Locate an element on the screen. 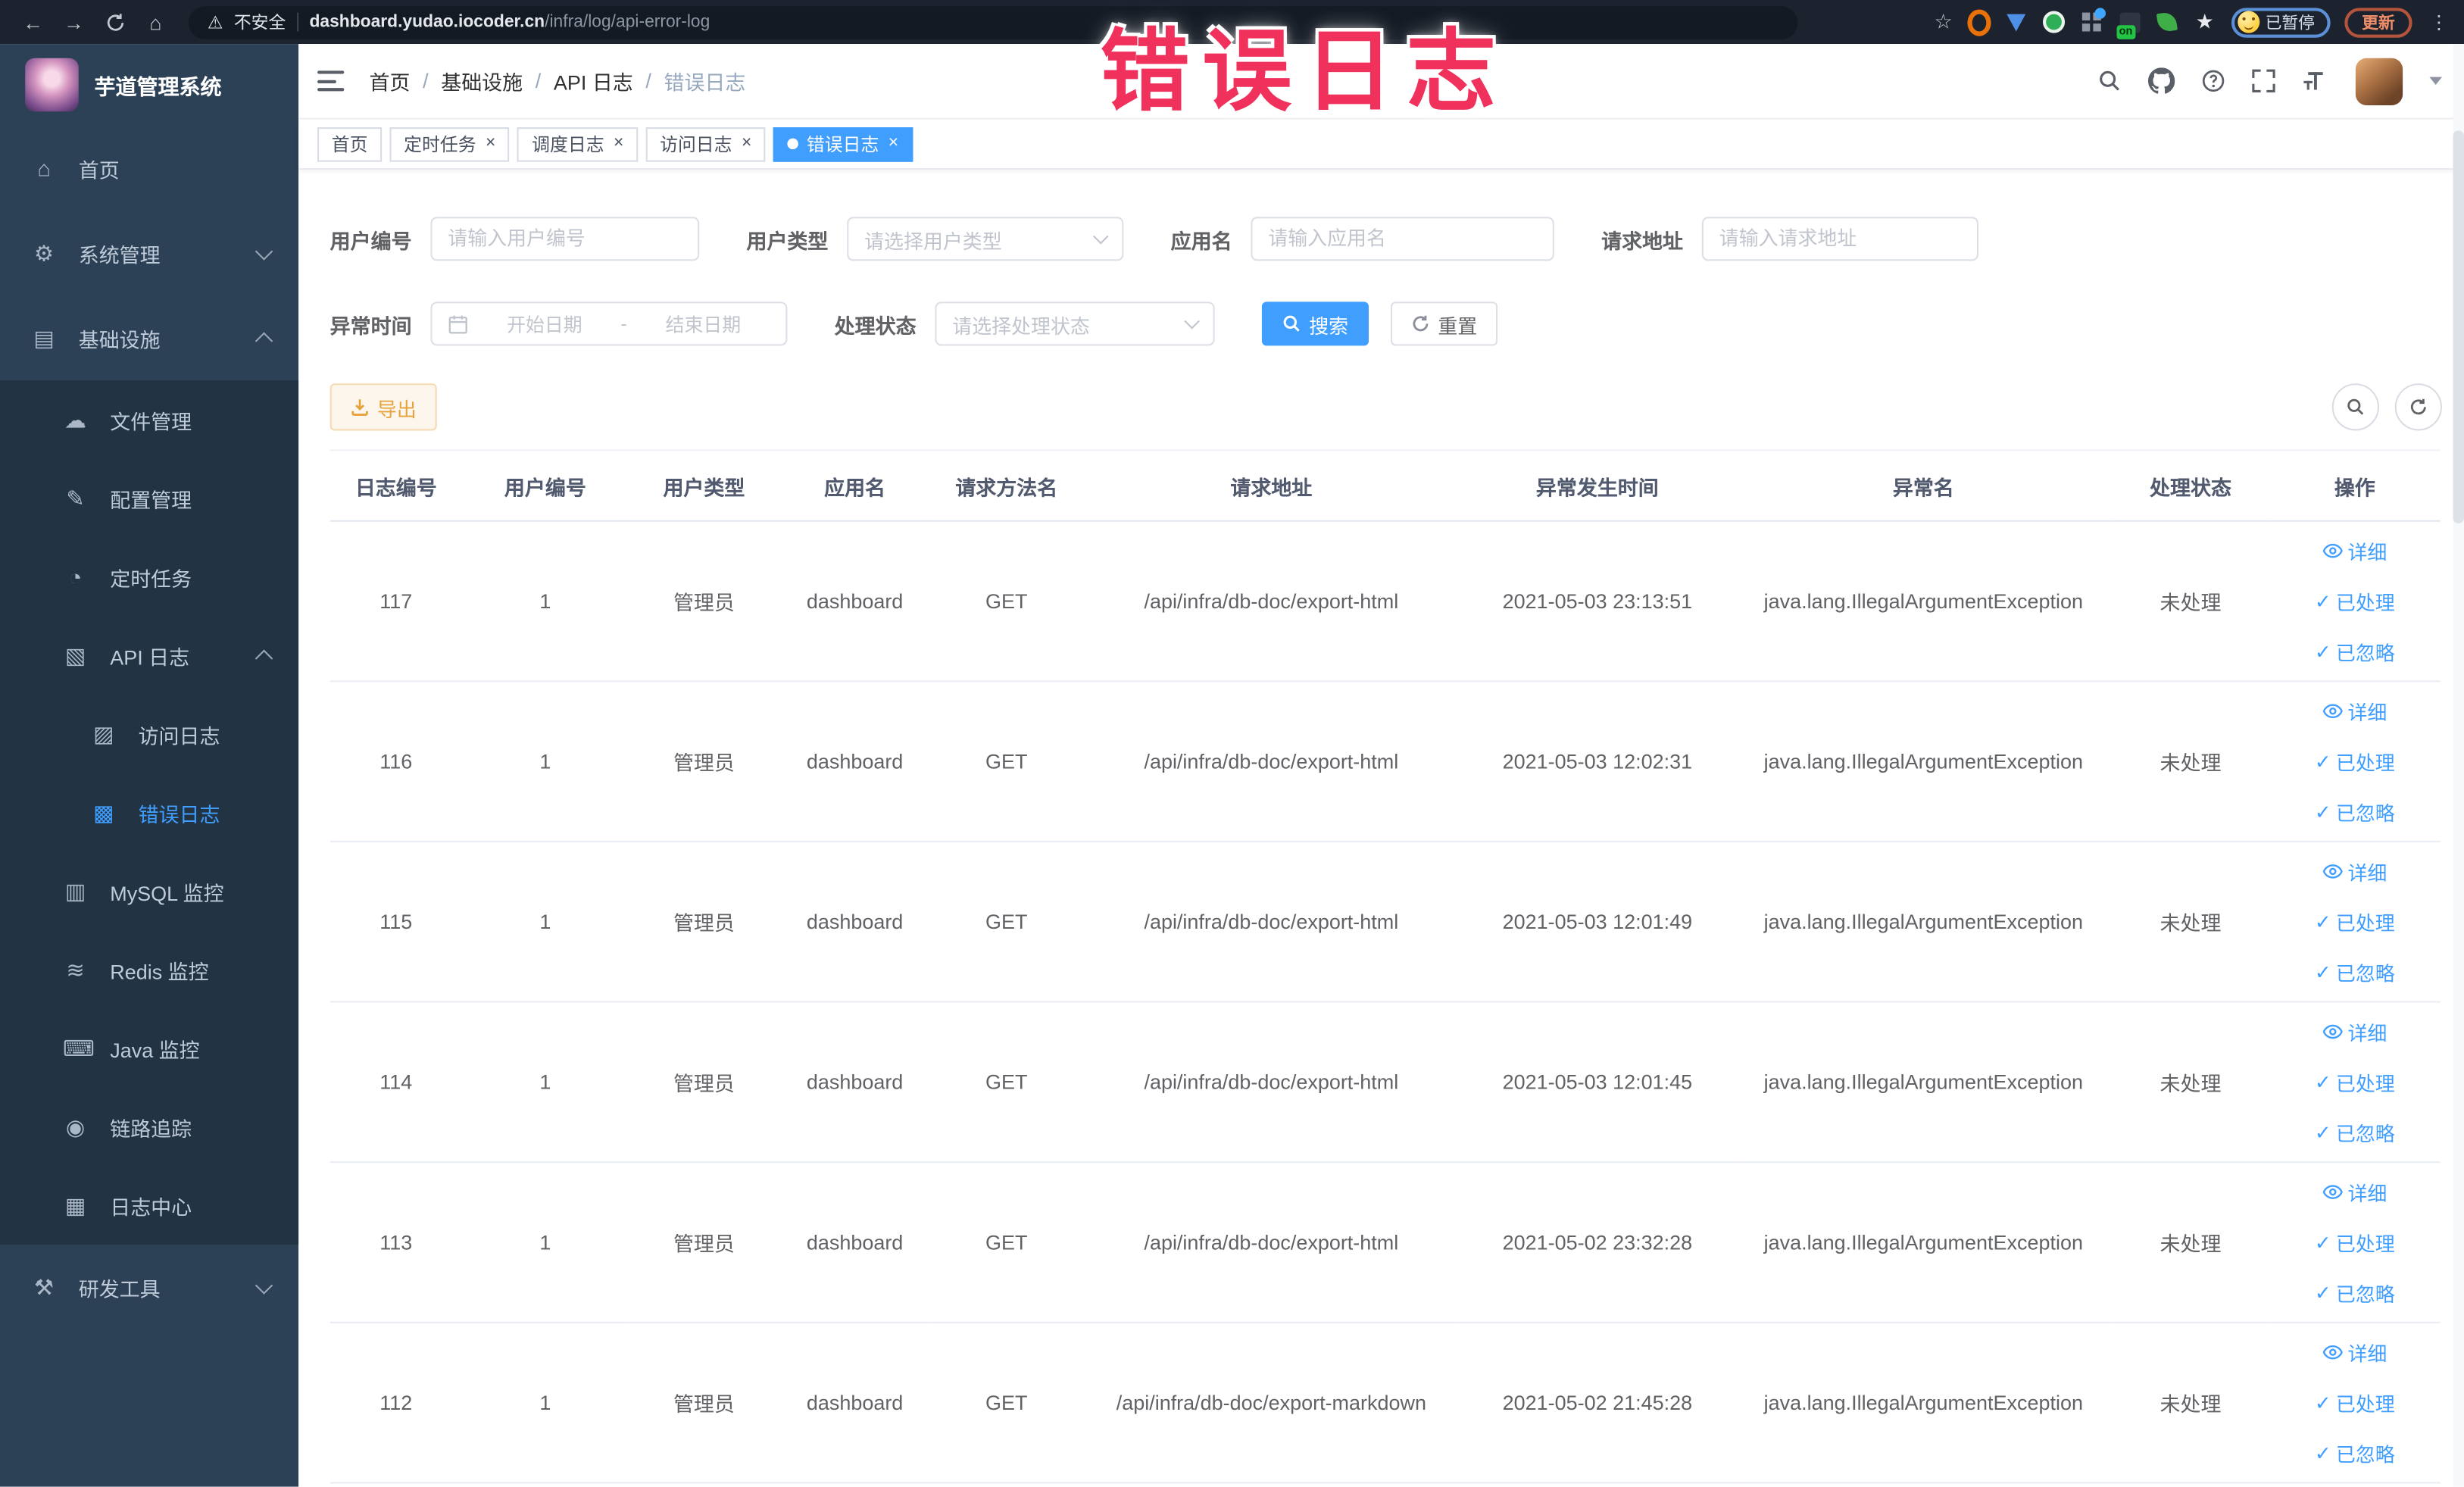  tags-bar: 首页 定时任务 × 调度日志 × 访问日志 × 错误日志 × is located at coordinates (1381, 145).